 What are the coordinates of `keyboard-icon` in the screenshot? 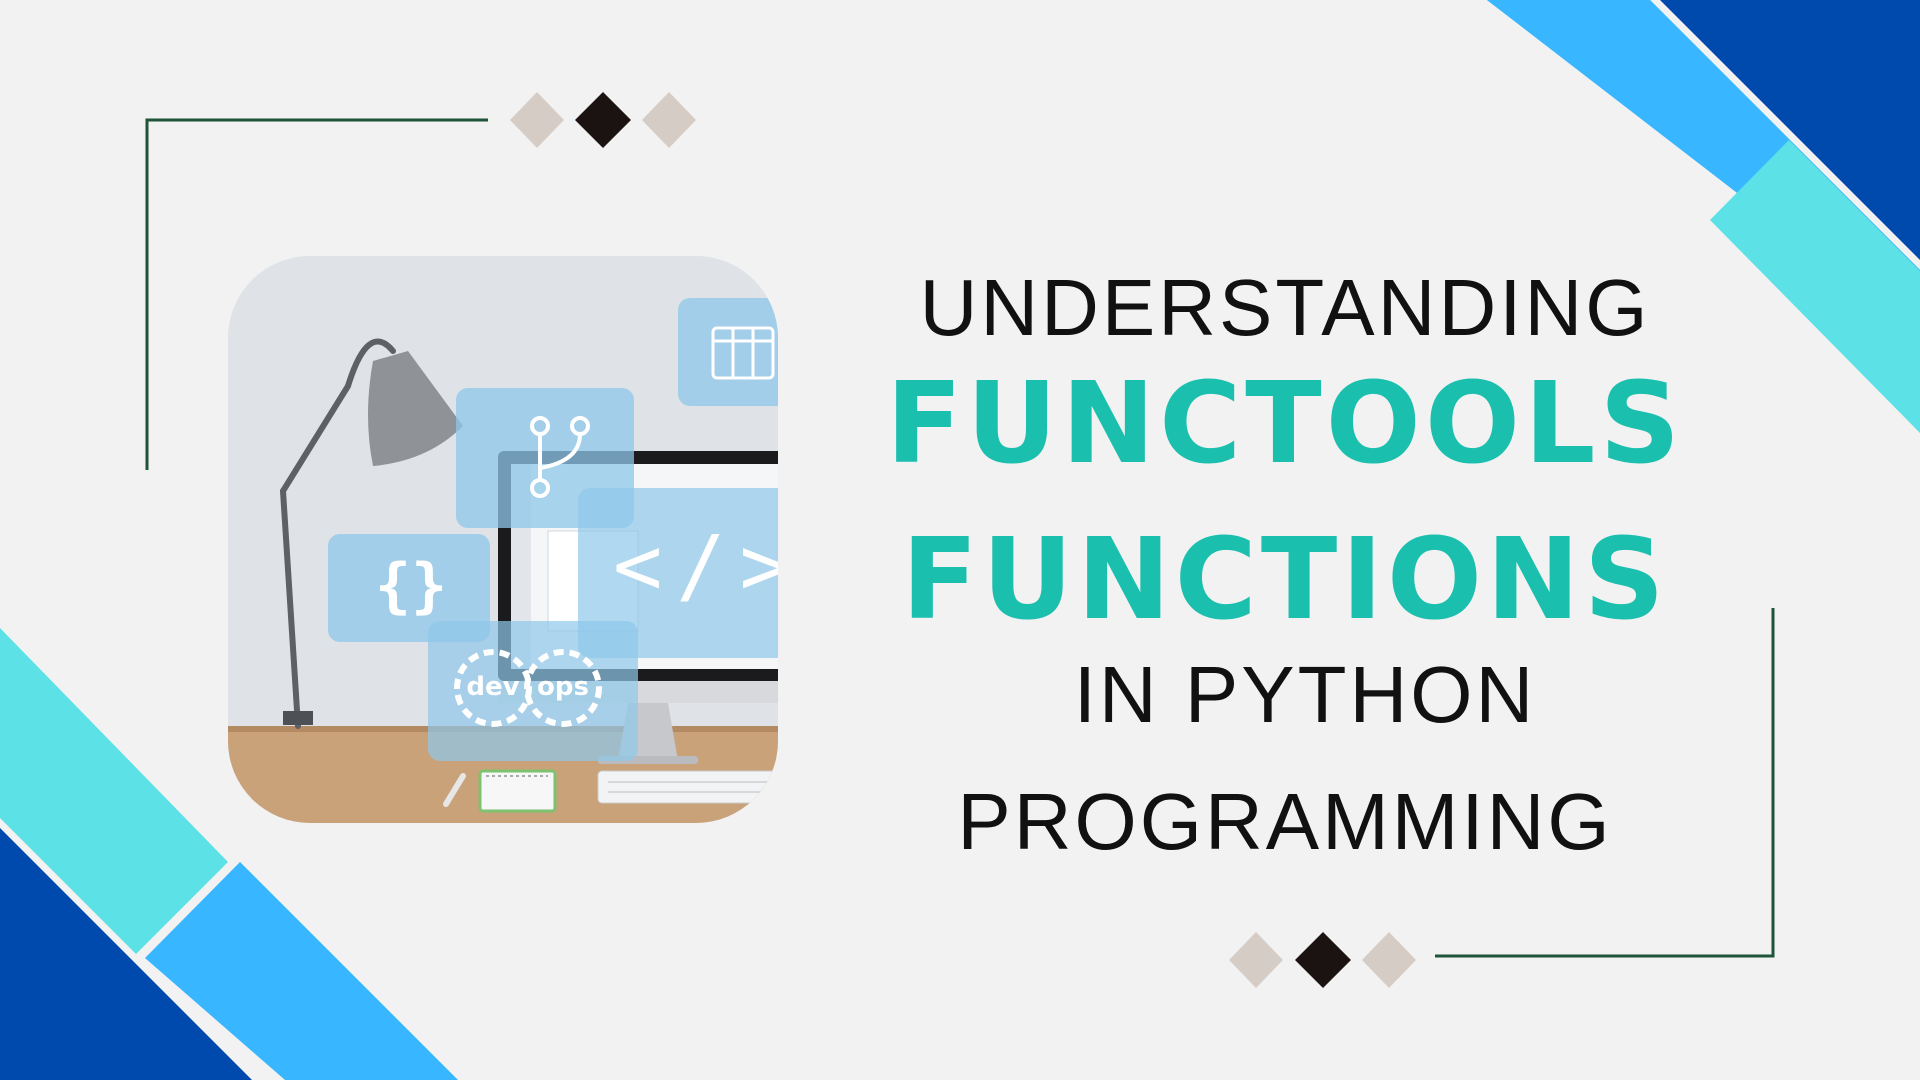 It's located at (687, 787).